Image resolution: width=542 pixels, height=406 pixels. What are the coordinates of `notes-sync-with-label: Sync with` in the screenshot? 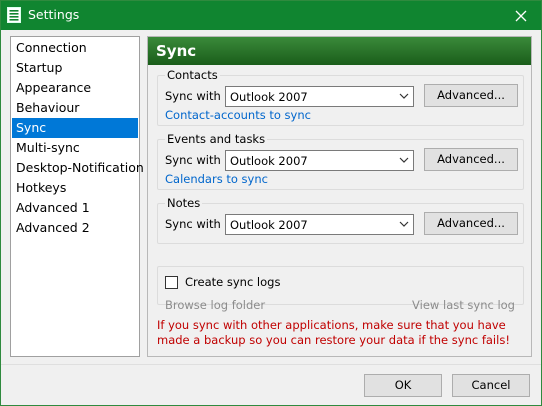 It's located at (193, 224).